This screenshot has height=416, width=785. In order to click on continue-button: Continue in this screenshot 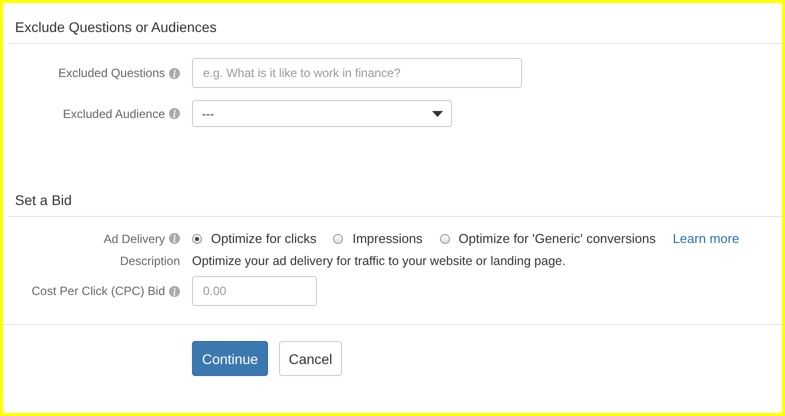, I will do `click(230, 358)`.